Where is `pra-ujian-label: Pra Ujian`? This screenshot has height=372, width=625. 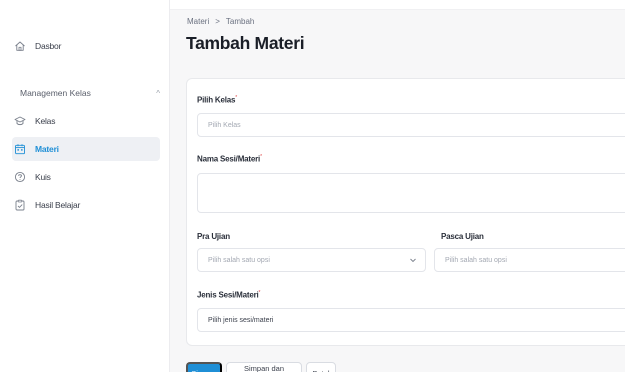
pra-ujian-label: Pra Ujian is located at coordinates (213, 236).